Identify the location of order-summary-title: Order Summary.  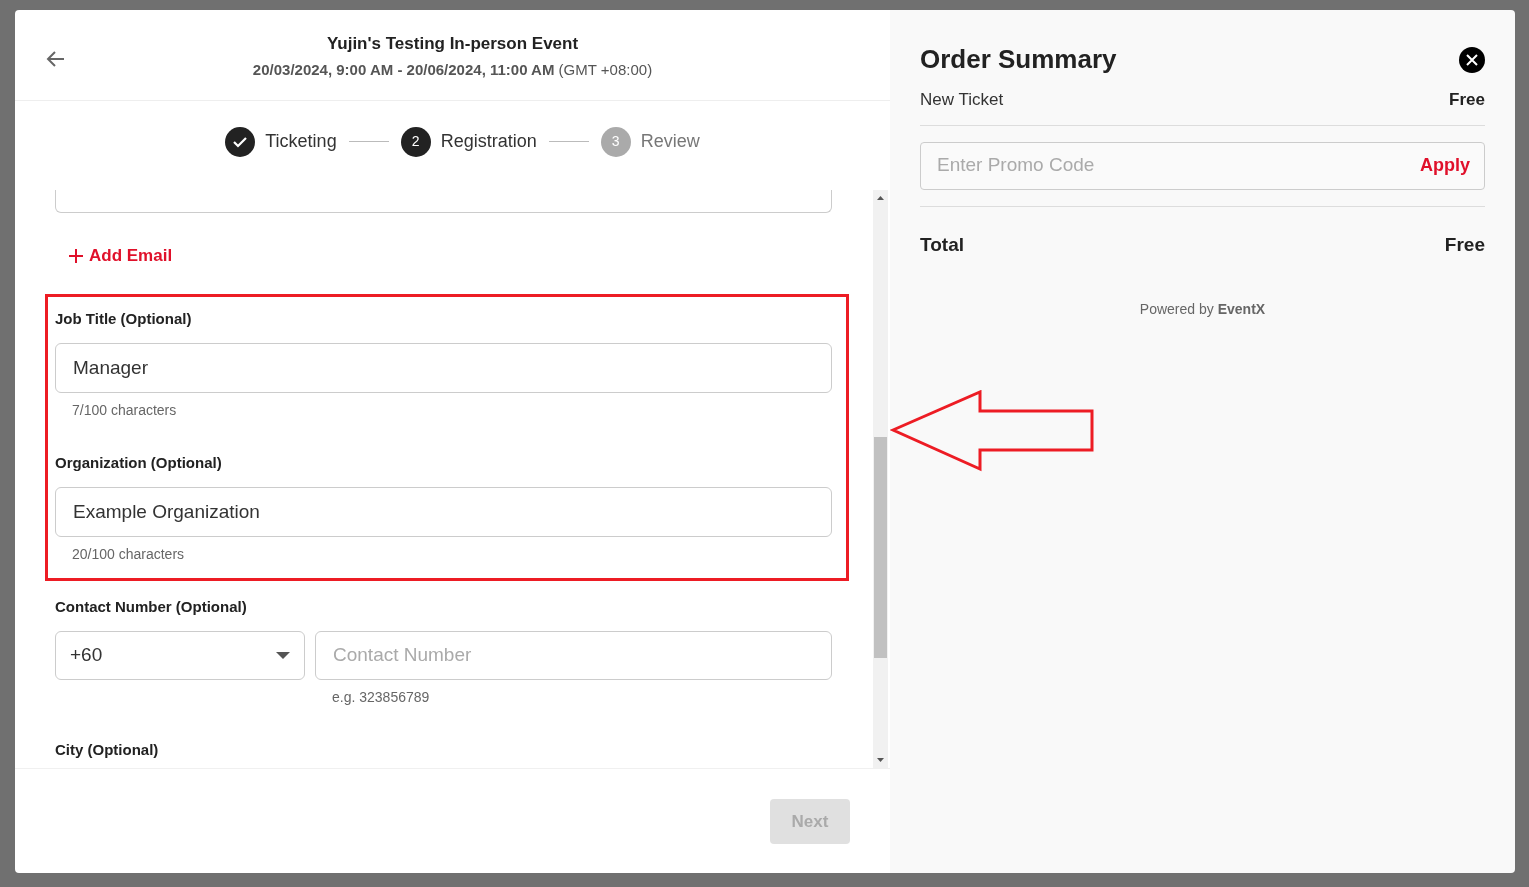
(1018, 59).